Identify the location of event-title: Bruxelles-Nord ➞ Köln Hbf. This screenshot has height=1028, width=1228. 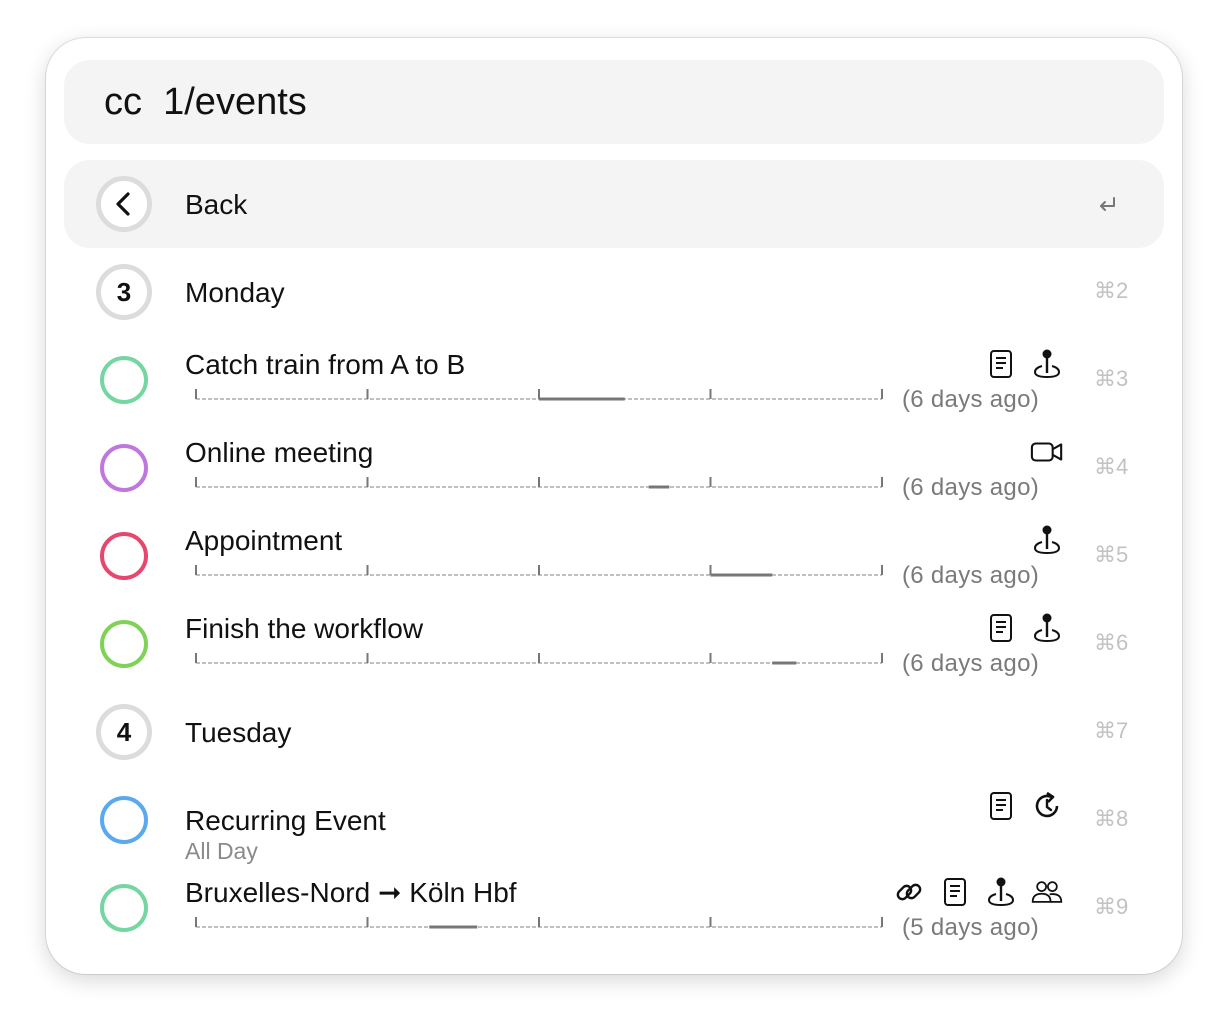
(351, 892).